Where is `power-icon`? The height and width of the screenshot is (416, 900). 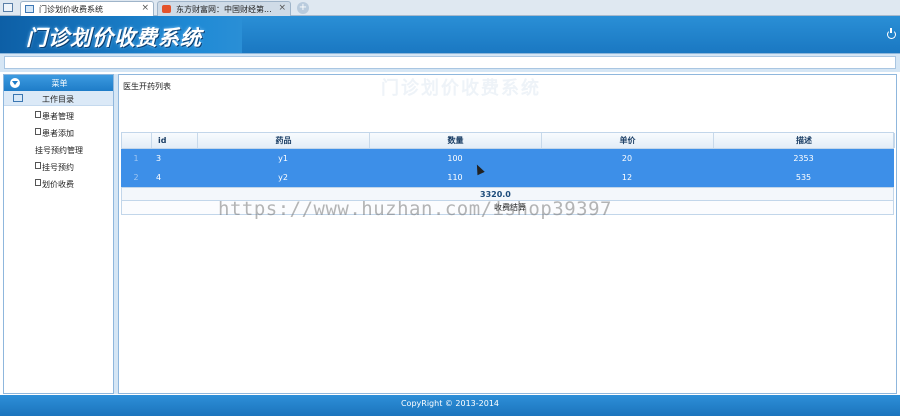
power-icon is located at coordinates (891, 33).